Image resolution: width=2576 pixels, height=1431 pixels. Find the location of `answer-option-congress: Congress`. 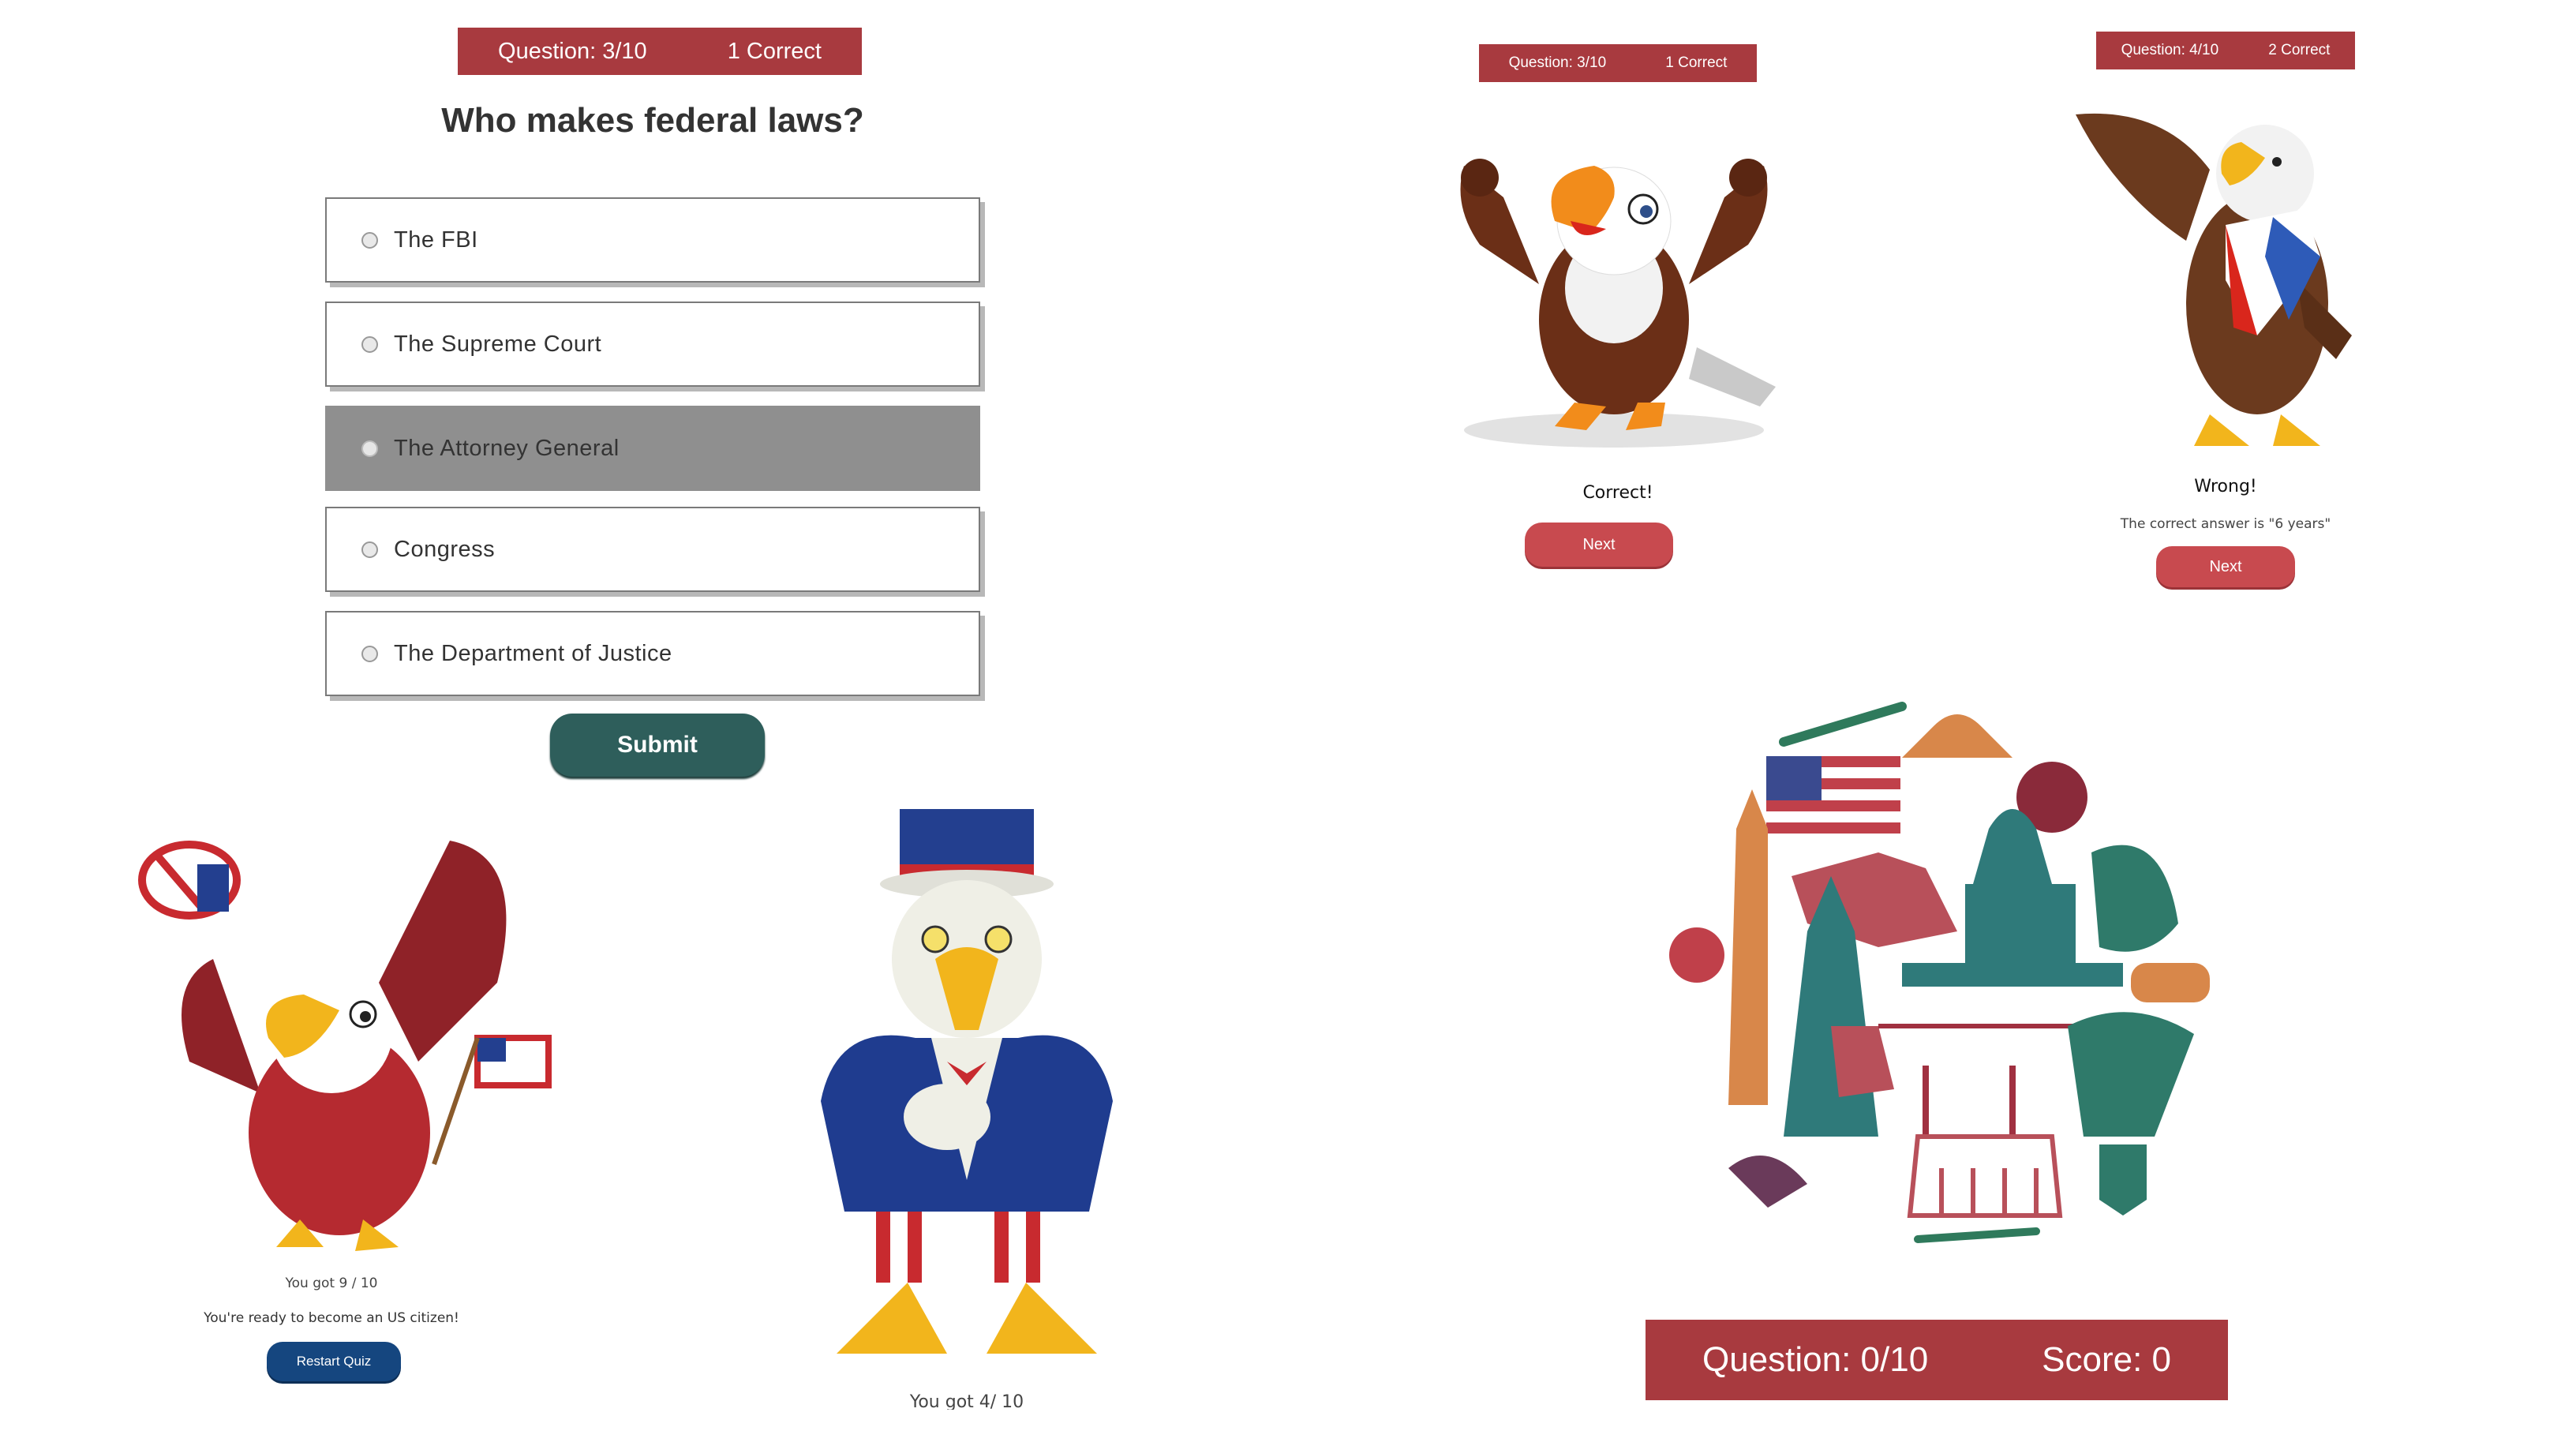

answer-option-congress: Congress is located at coordinates (652, 549).